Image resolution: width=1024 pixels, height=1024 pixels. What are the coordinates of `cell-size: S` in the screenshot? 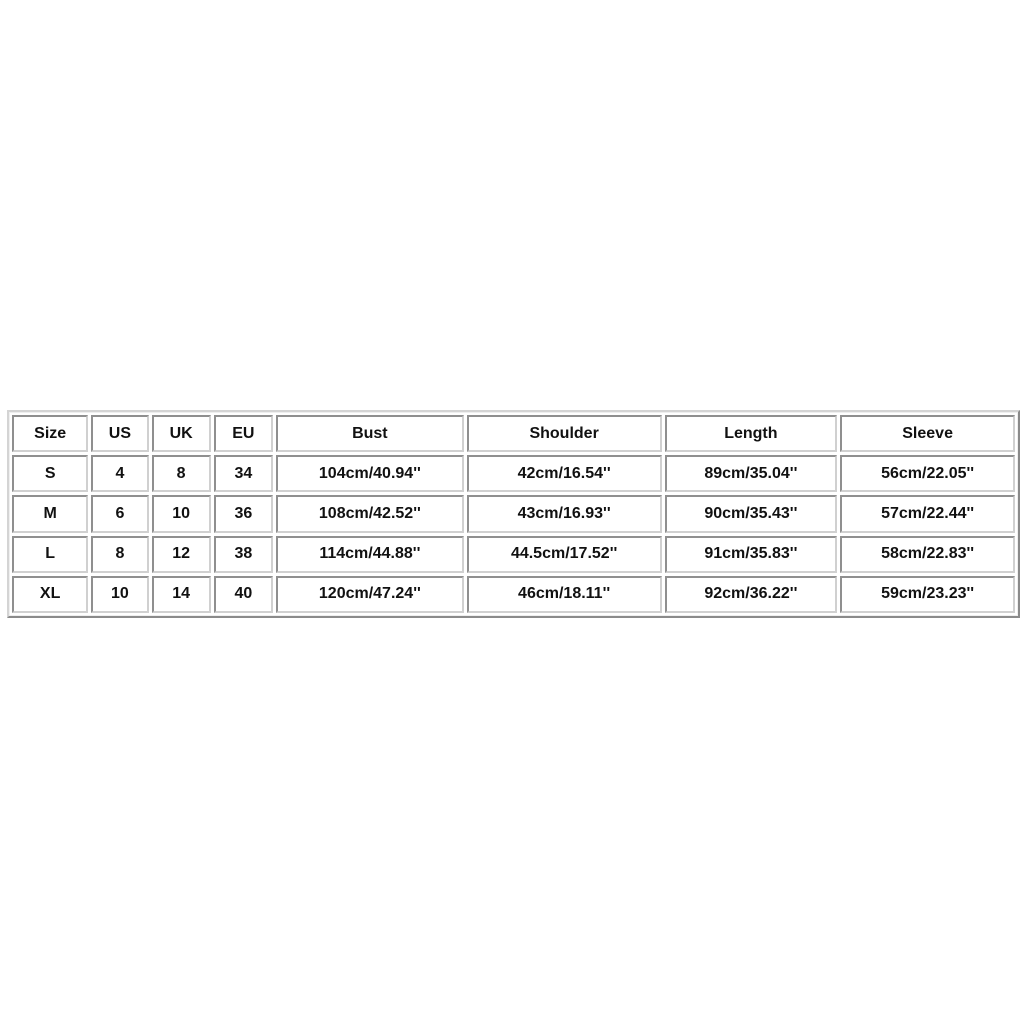 It's located at (50, 474).